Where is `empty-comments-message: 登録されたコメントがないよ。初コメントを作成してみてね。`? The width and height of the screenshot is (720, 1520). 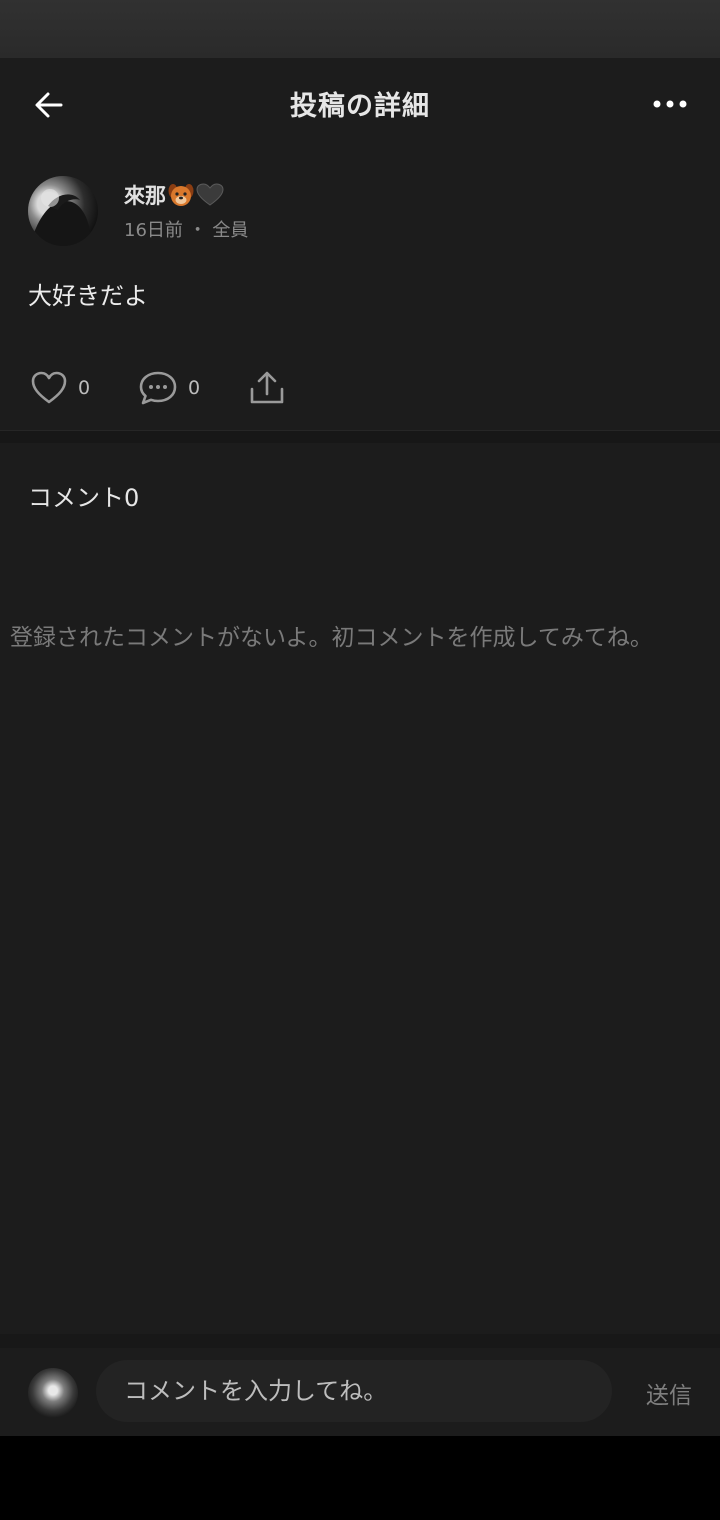
empty-comments-message: 登録されたコメントがないよ。初コメントを作成してみてね。 is located at coordinates (331, 638).